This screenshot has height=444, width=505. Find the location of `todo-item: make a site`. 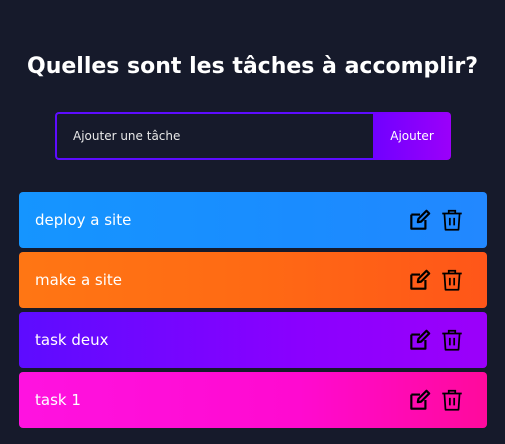

todo-item: make a site is located at coordinates (253, 280).